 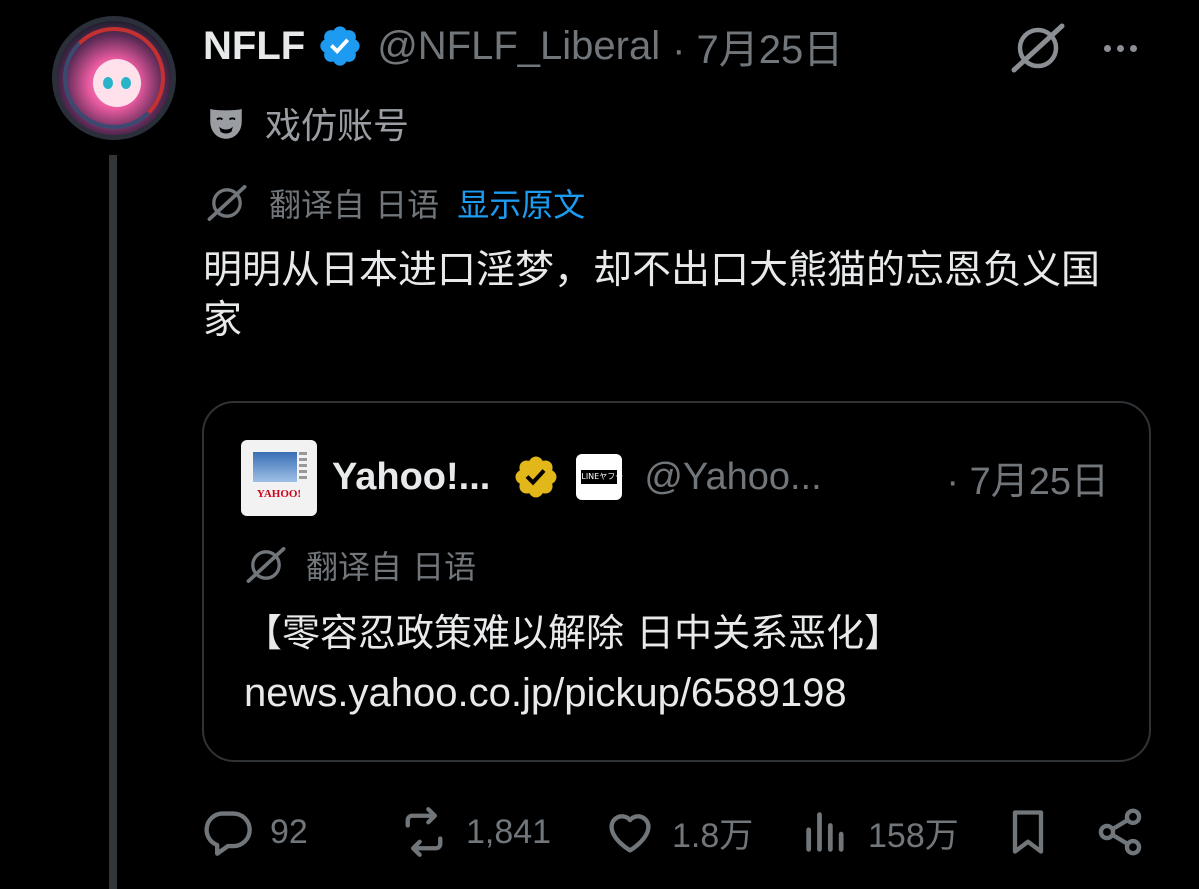 What do you see at coordinates (913, 835) in the screenshot?
I see `view-count: 158万` at bounding box center [913, 835].